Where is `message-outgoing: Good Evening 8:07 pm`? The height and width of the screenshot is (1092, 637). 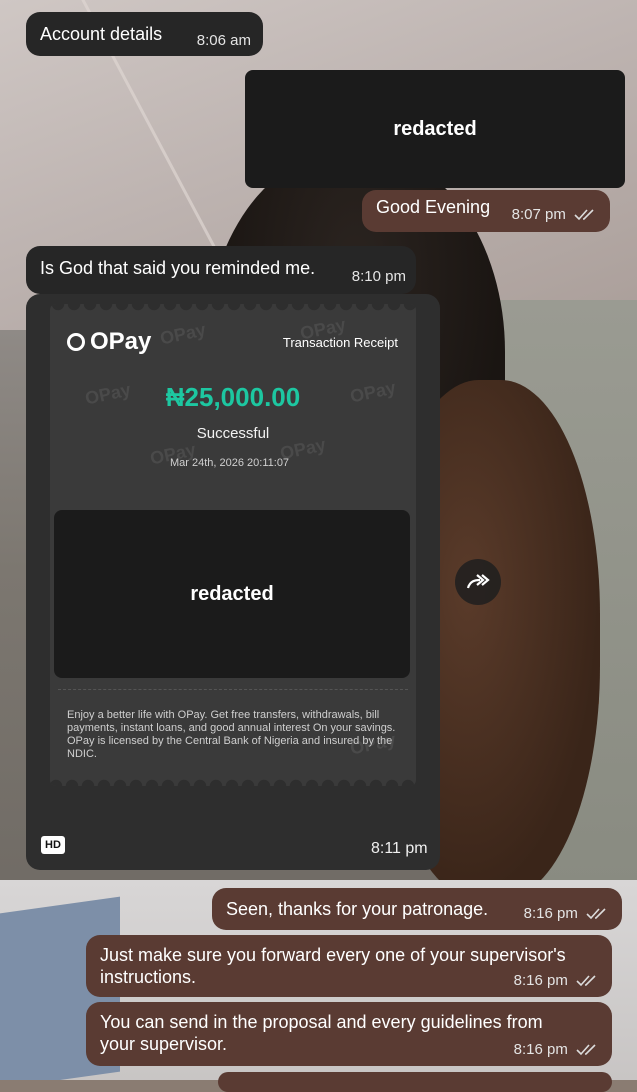
message-outgoing: Good Evening 8:07 pm is located at coordinates (486, 211).